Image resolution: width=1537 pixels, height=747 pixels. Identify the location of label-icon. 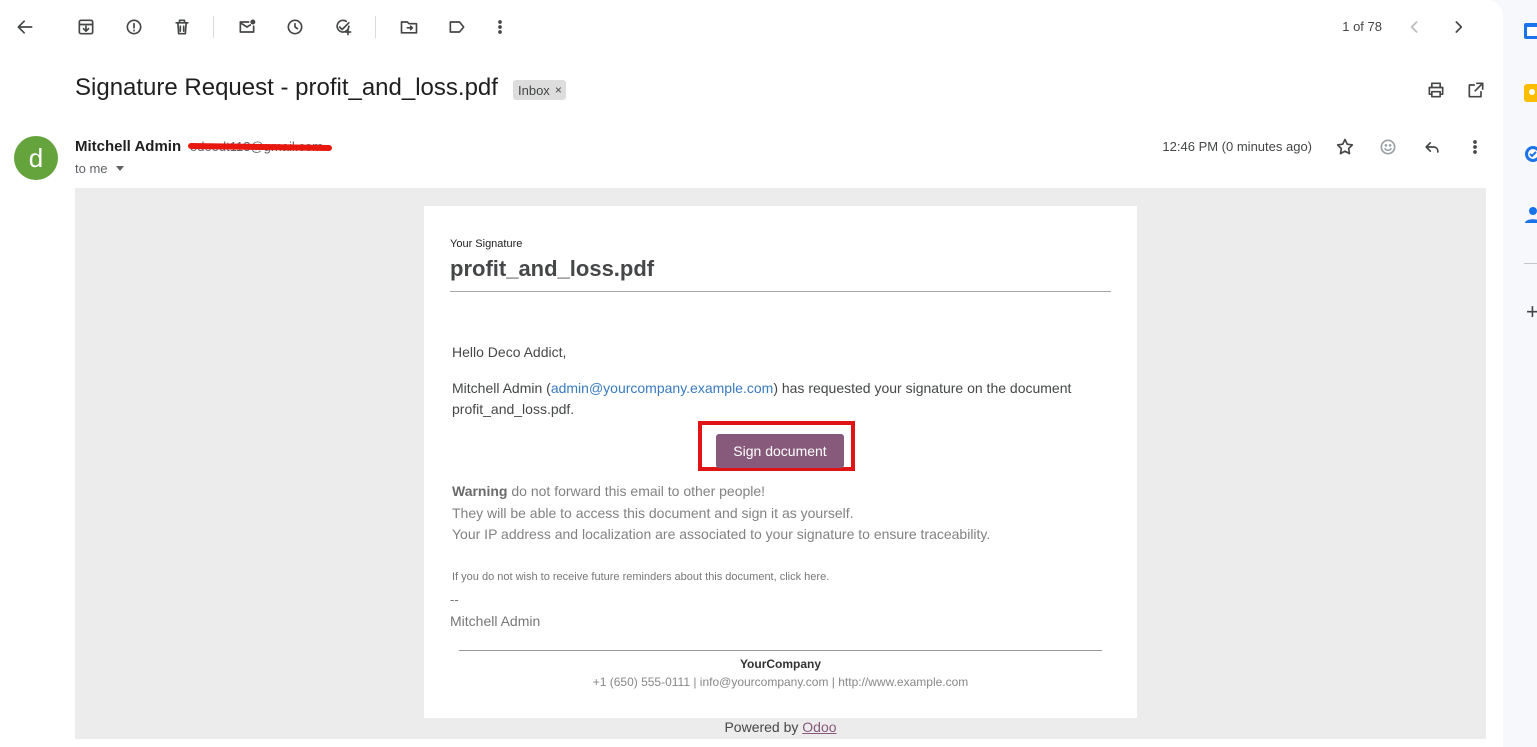
(457, 27).